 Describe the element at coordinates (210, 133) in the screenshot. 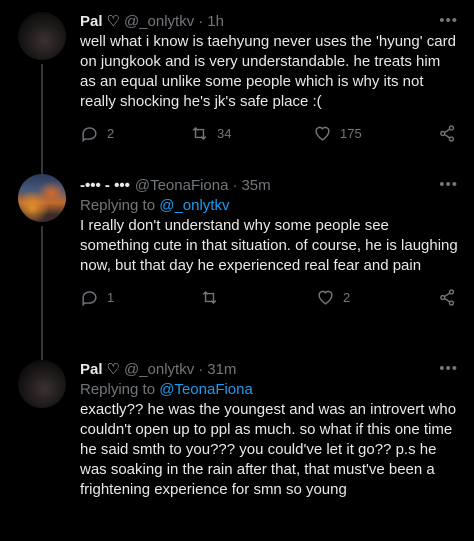

I see `retweet-button: 34` at that location.